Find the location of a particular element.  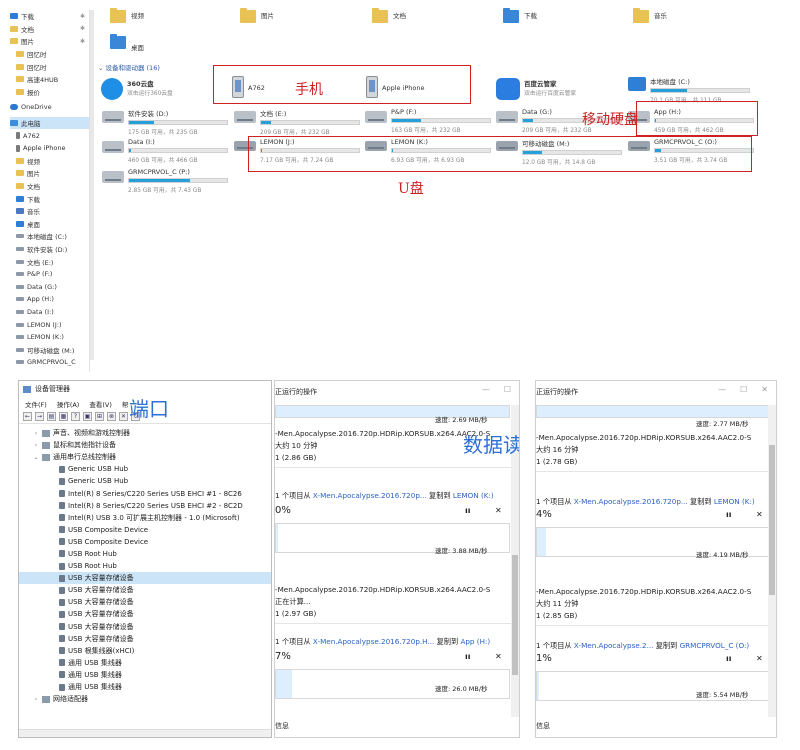

nav-item: LEMON (J:) is located at coordinates (49, 324).